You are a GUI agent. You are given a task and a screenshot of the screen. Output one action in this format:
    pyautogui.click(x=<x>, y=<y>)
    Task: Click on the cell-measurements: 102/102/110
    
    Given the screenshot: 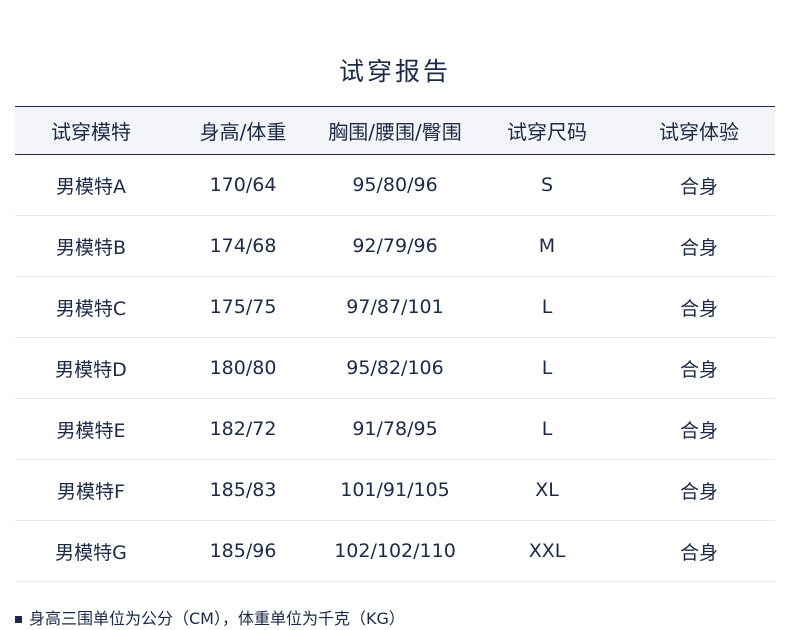 What is the action you would take?
    pyautogui.click(x=395, y=551)
    